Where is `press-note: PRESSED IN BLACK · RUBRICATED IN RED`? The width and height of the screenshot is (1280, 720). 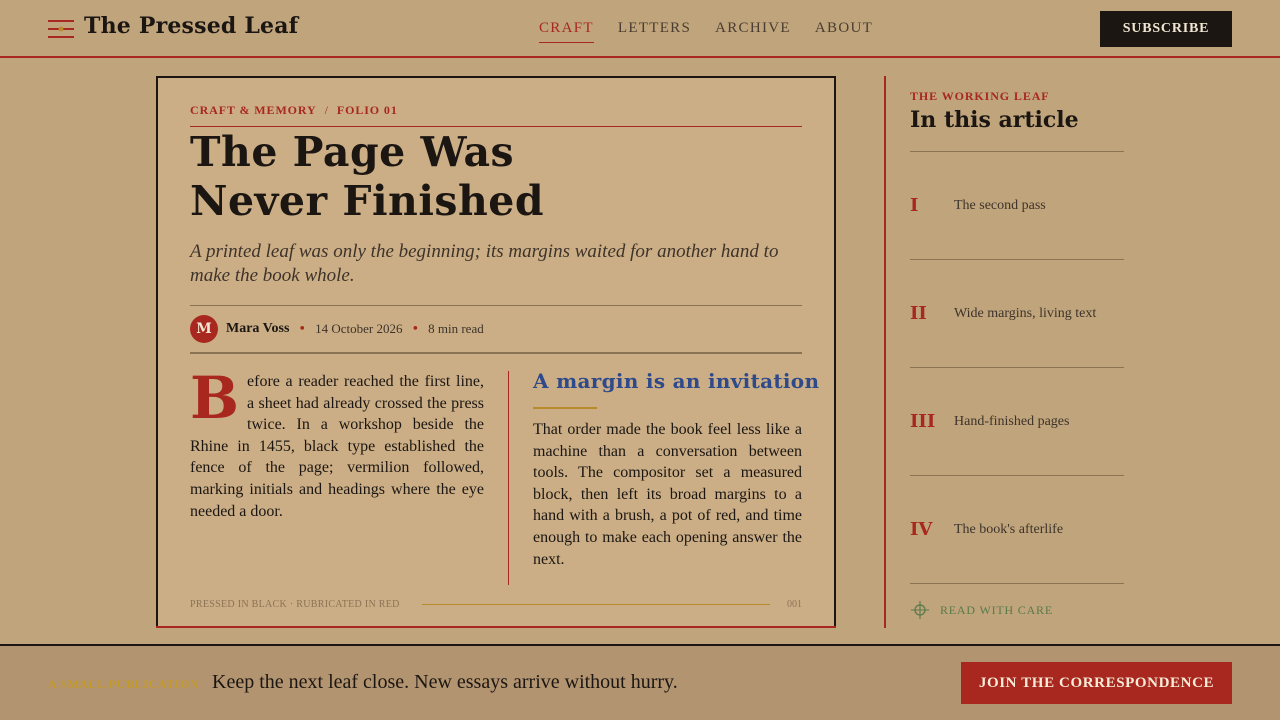
press-note: PRESSED IN BLACK · RUBRICATED IN RED is located at coordinates (295, 604).